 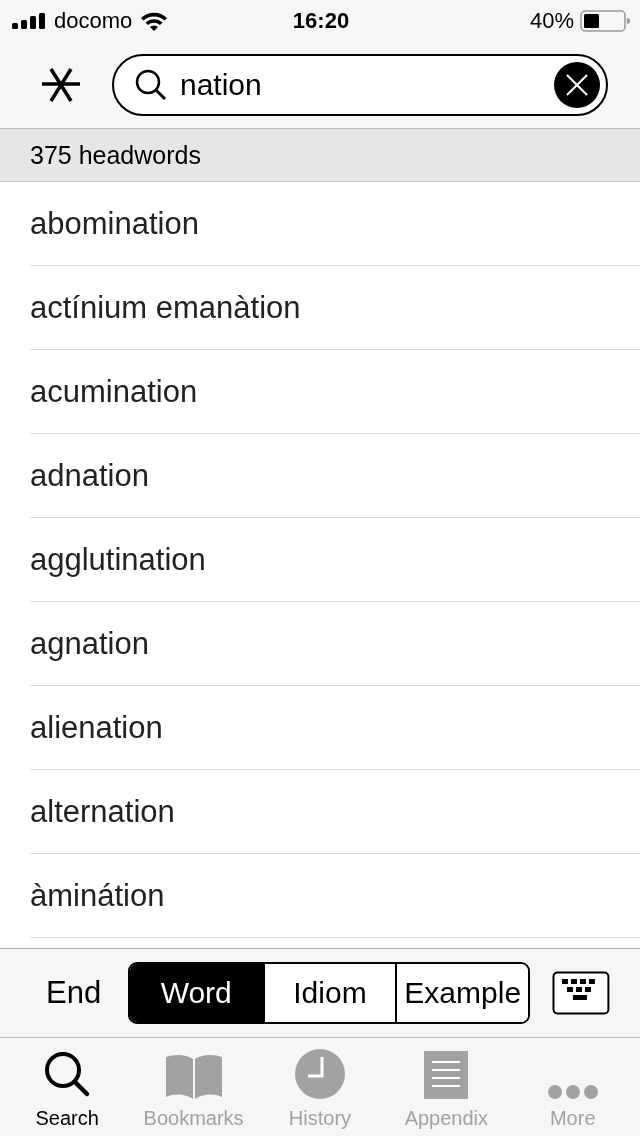 What do you see at coordinates (67, 1087) in the screenshot?
I see `tab-bar-item: Search` at bounding box center [67, 1087].